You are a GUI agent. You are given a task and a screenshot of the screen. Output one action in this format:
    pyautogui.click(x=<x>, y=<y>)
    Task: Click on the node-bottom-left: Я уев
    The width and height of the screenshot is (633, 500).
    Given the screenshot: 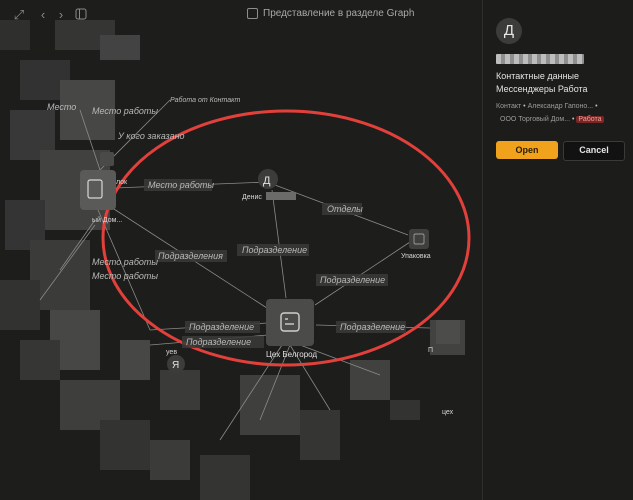 What is the action you would take?
    pyautogui.click(x=175, y=361)
    